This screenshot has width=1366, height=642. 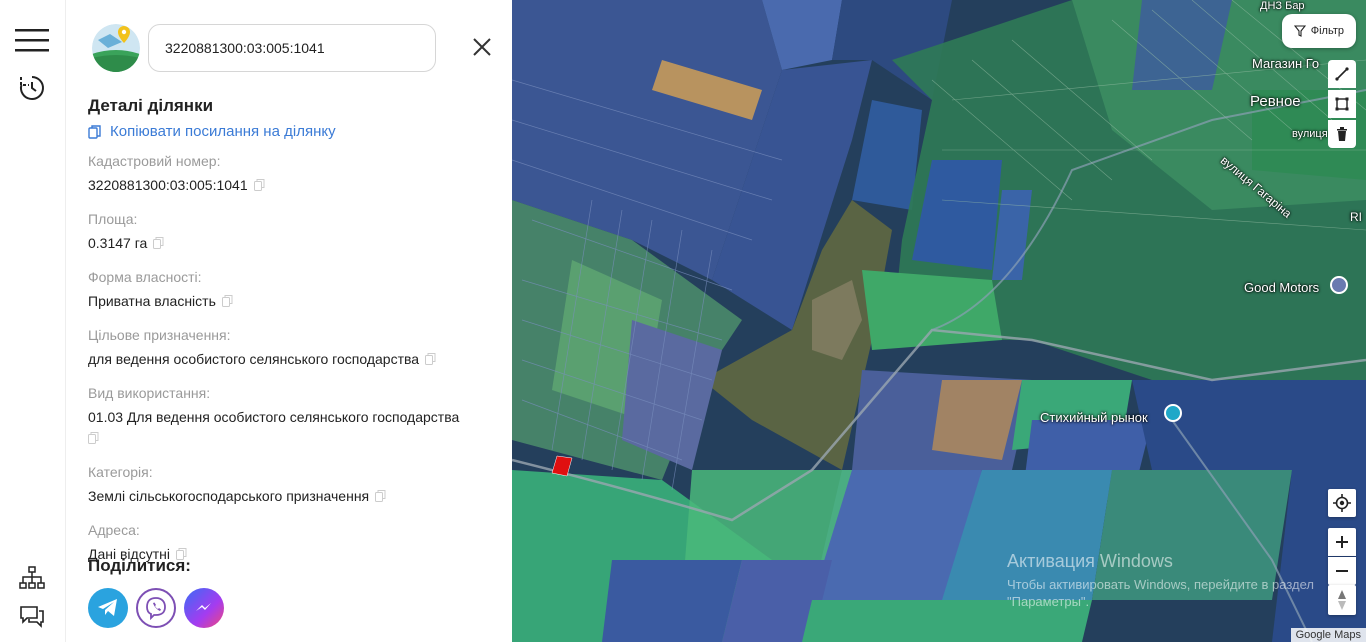 What do you see at coordinates (116, 48) in the screenshot?
I see `app-logo` at bounding box center [116, 48].